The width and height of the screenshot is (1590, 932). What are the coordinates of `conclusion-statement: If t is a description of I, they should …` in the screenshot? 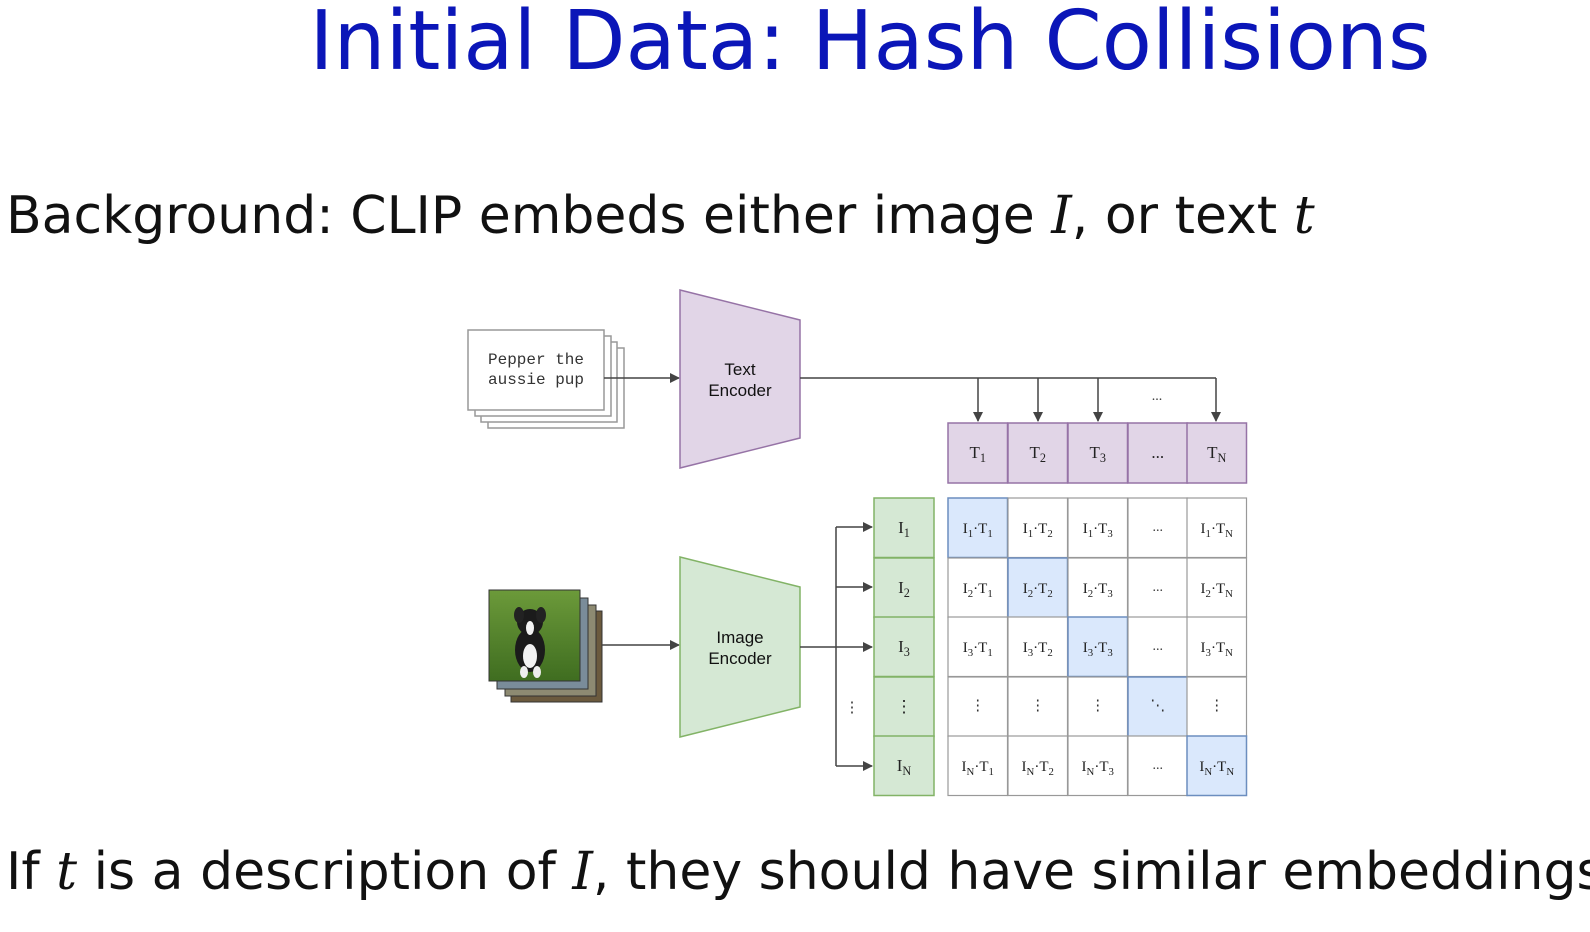 It's located at (798, 872).